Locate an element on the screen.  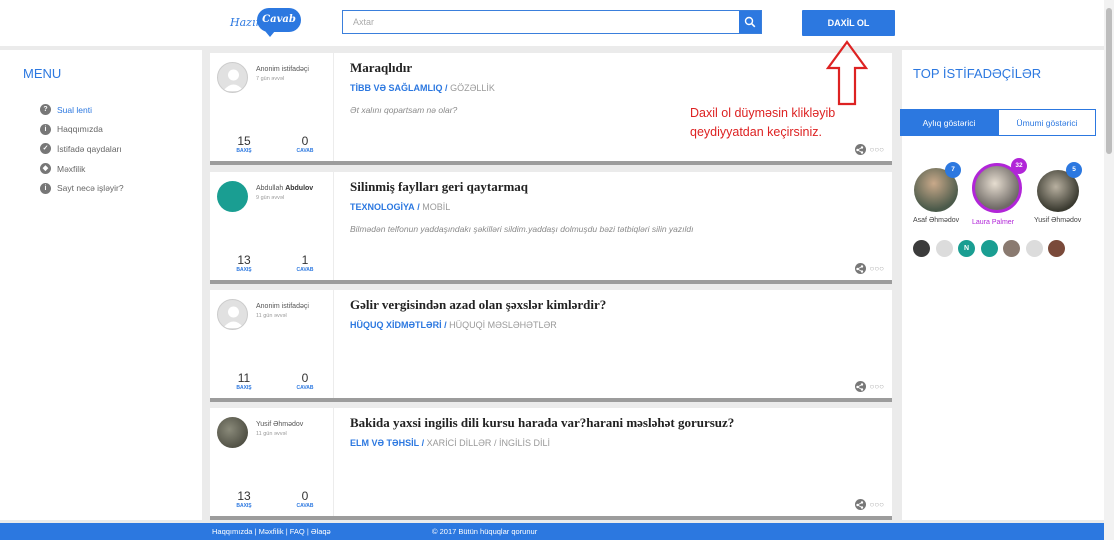
menu-item-mexfilik: ◆ Məxfilik is located at coordinates (82, 169).